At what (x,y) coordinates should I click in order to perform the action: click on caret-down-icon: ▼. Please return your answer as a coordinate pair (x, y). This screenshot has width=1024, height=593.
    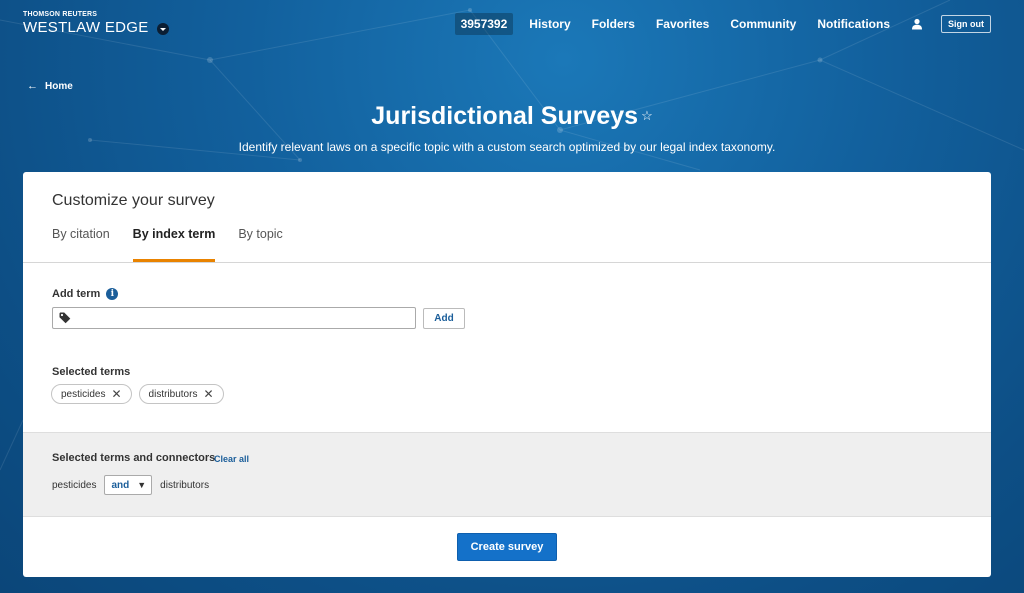
    Looking at the image, I should click on (142, 485).